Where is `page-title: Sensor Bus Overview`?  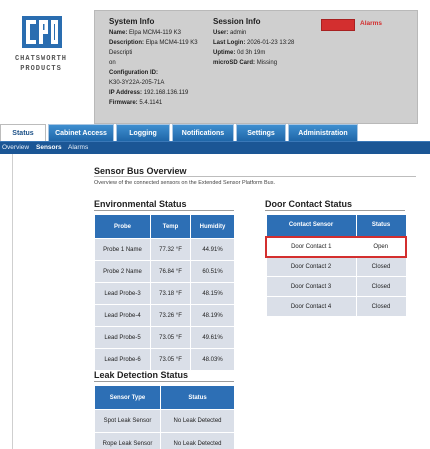
page-title: Sensor Bus Overview is located at coordinates (140, 171).